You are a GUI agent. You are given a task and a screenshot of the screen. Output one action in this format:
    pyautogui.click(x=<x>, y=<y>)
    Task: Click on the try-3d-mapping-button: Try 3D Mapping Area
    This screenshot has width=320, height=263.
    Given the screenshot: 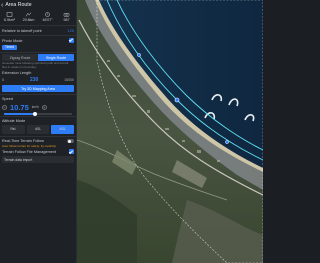 What is the action you would take?
    pyautogui.click(x=38, y=89)
    